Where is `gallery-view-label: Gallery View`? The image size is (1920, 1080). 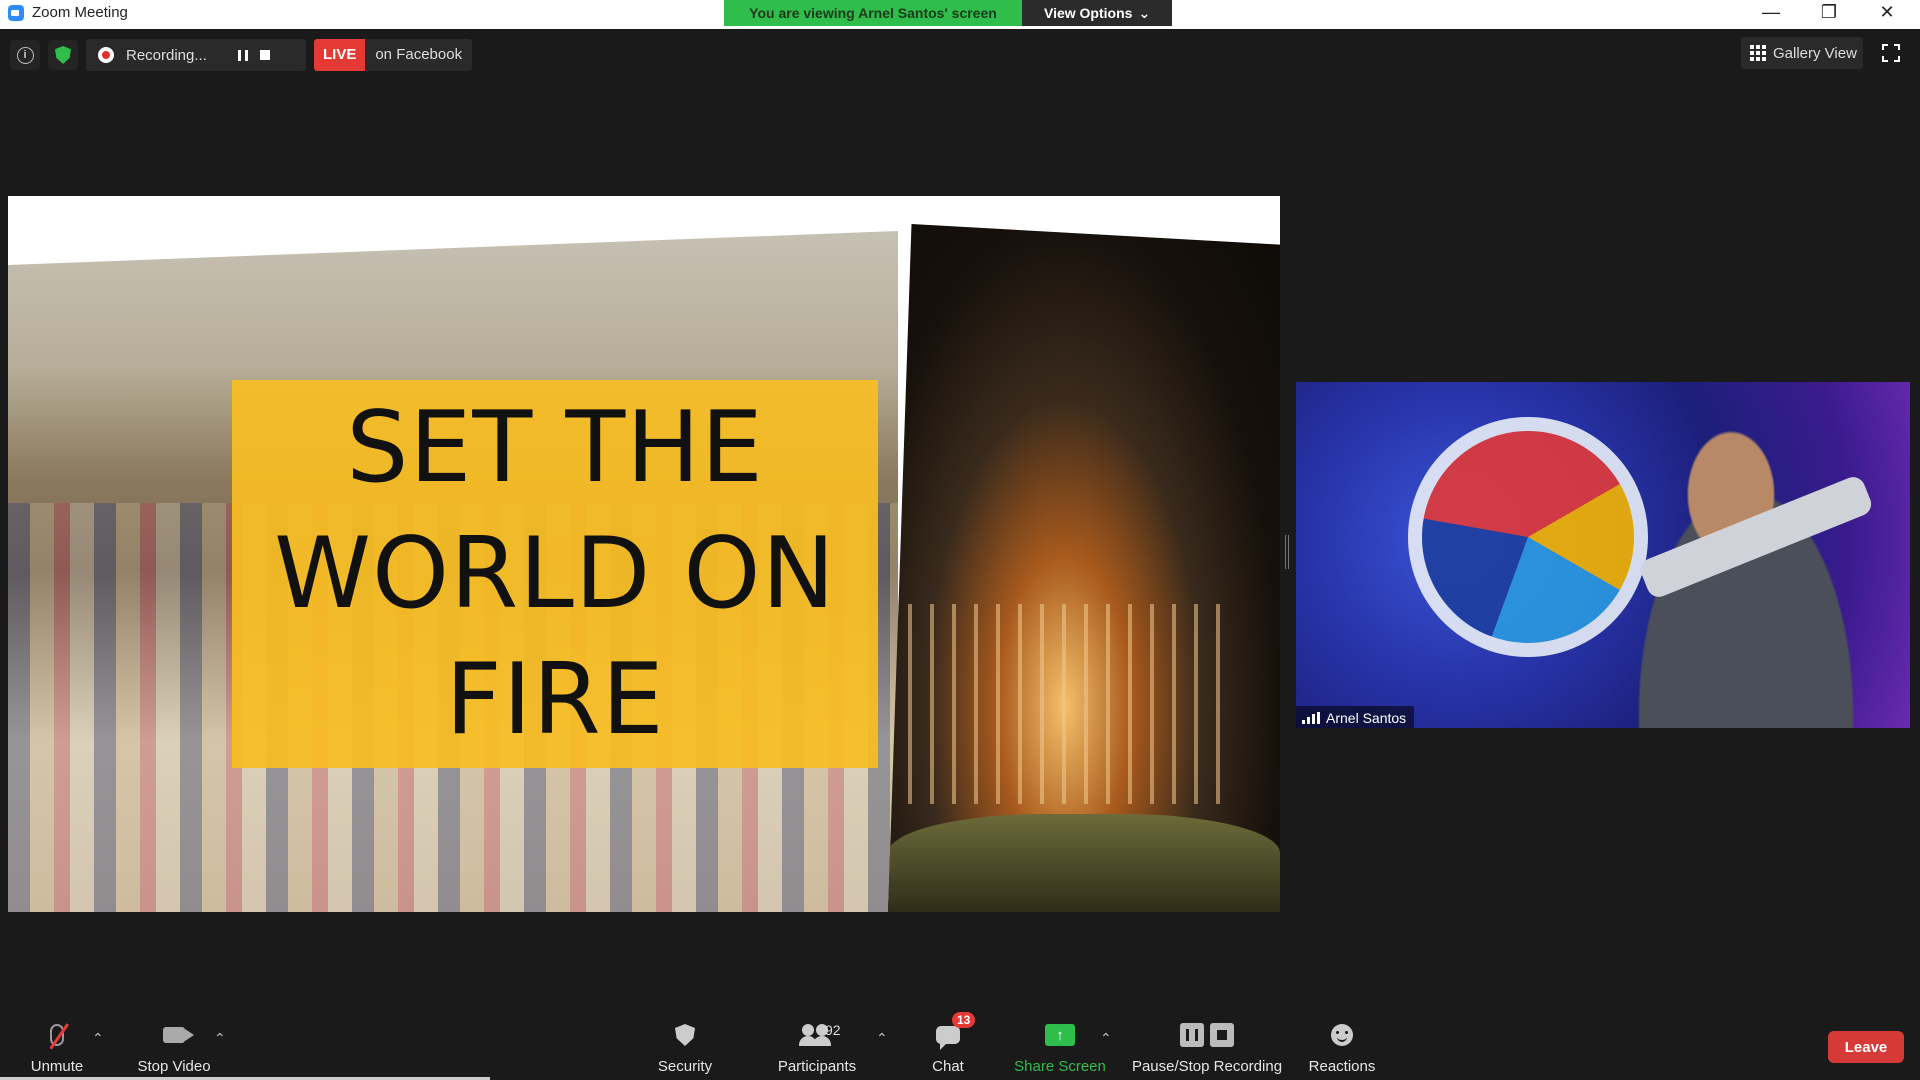
gallery-view-label: Gallery View is located at coordinates (1815, 53).